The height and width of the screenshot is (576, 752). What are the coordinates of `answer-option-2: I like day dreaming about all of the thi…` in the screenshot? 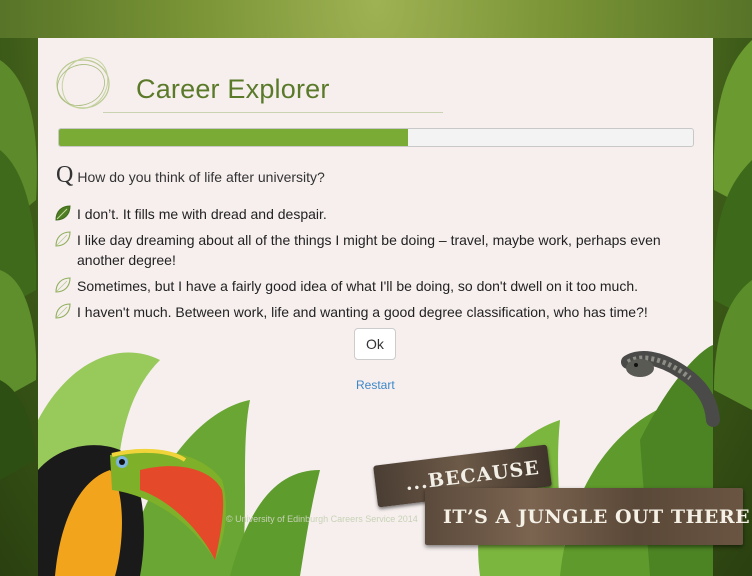 It's located at (369, 250).